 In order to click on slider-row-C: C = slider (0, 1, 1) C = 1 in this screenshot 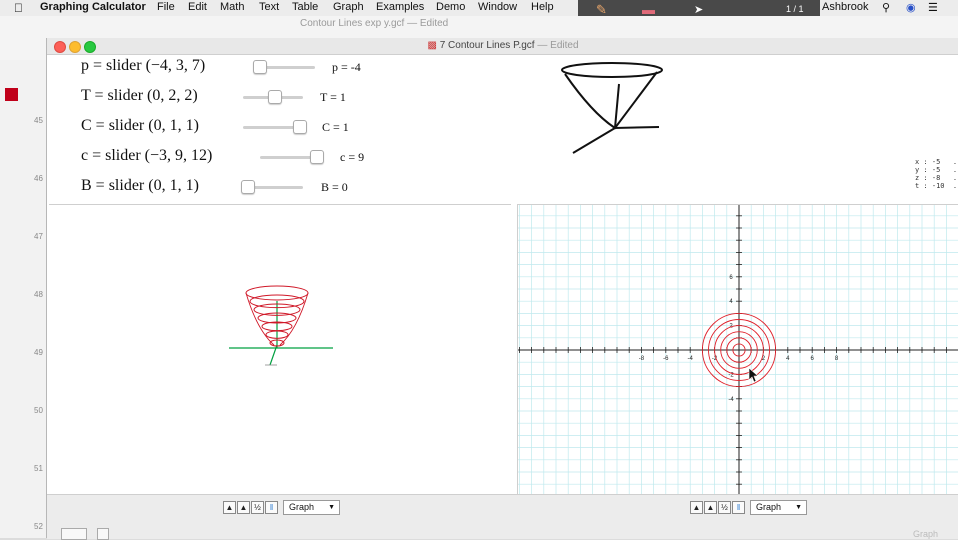, I will do `click(257, 128)`.